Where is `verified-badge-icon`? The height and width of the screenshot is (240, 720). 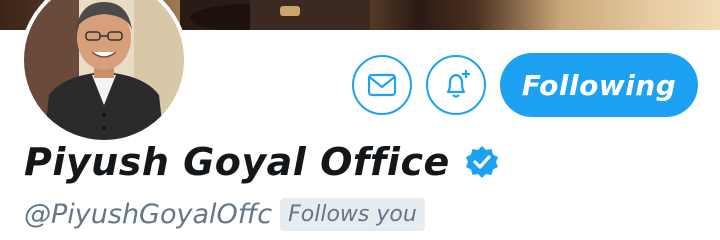
verified-badge-icon is located at coordinates (482, 162).